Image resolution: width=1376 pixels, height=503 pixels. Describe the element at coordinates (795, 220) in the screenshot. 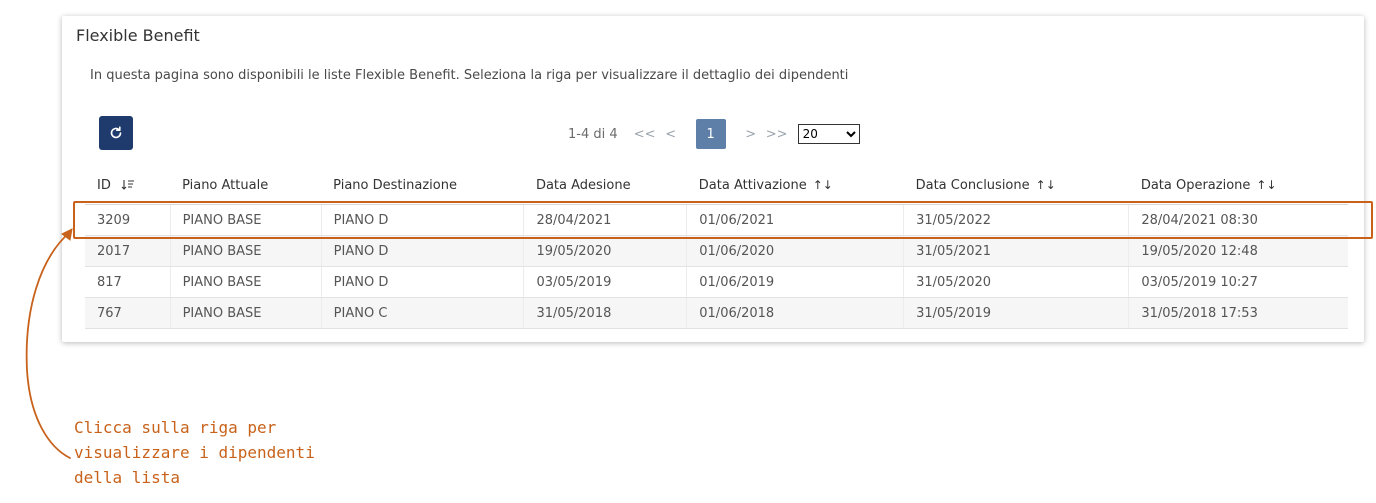

I see `cell-data-attivazione: 01/06/2021` at that location.